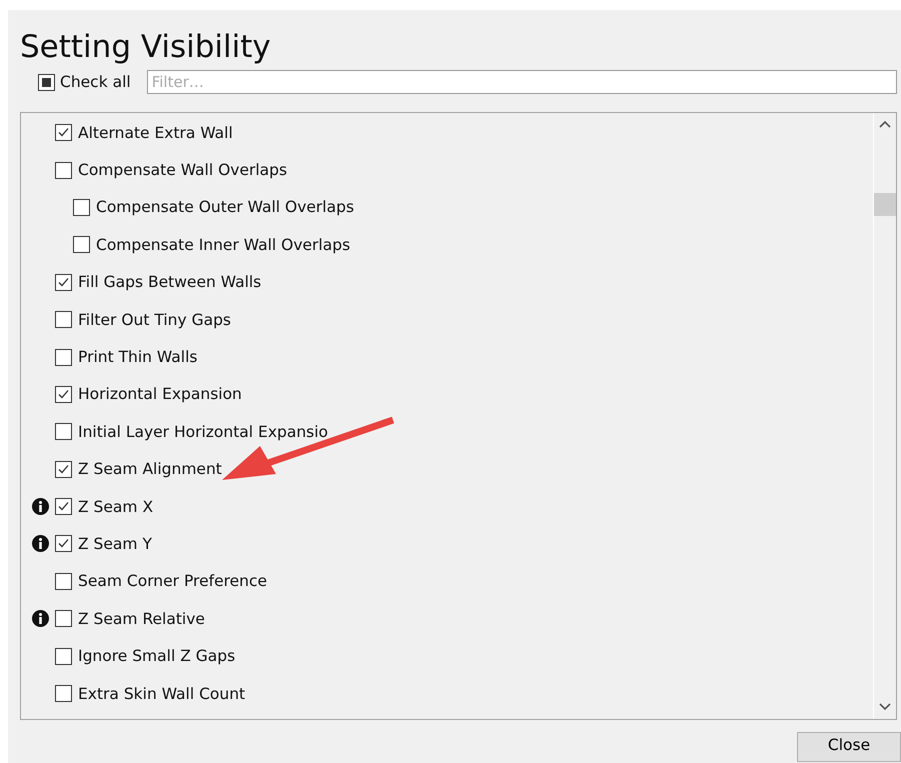 The image size is (901, 763). Describe the element at coordinates (160, 394) in the screenshot. I see `setting-label: Horizontal Expansion` at that location.